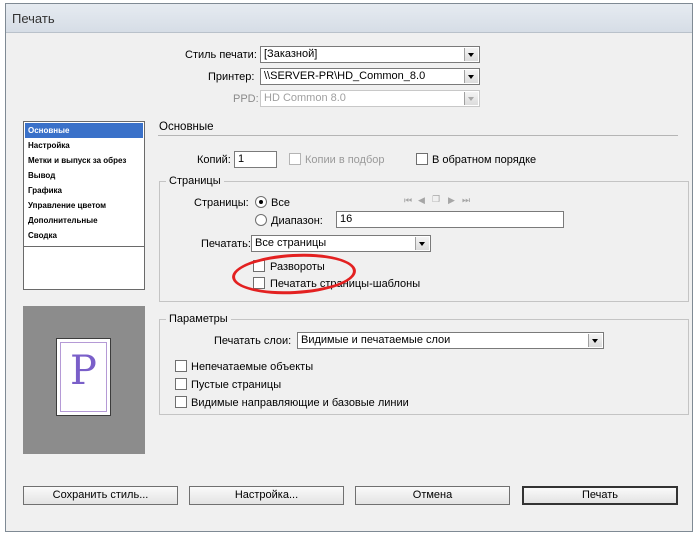 The width and height of the screenshot is (700, 540). Describe the element at coordinates (236, 385) in the screenshot. I see `blank-pages-label: Пустые страницы` at that location.